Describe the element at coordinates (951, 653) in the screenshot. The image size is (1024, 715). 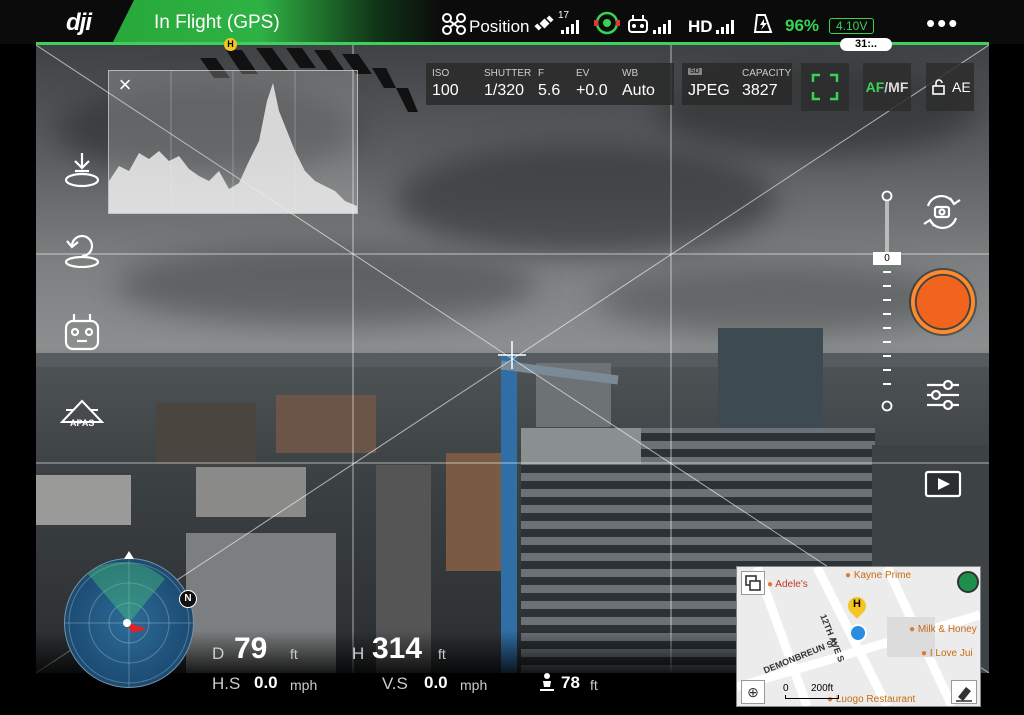
I see `poi-label: I Love Jui` at that location.